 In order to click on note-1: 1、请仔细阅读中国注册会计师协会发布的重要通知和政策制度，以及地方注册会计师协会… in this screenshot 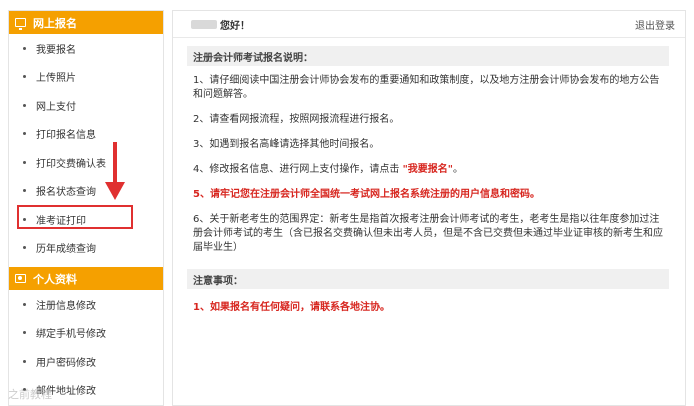, I will do `click(426, 87)`.